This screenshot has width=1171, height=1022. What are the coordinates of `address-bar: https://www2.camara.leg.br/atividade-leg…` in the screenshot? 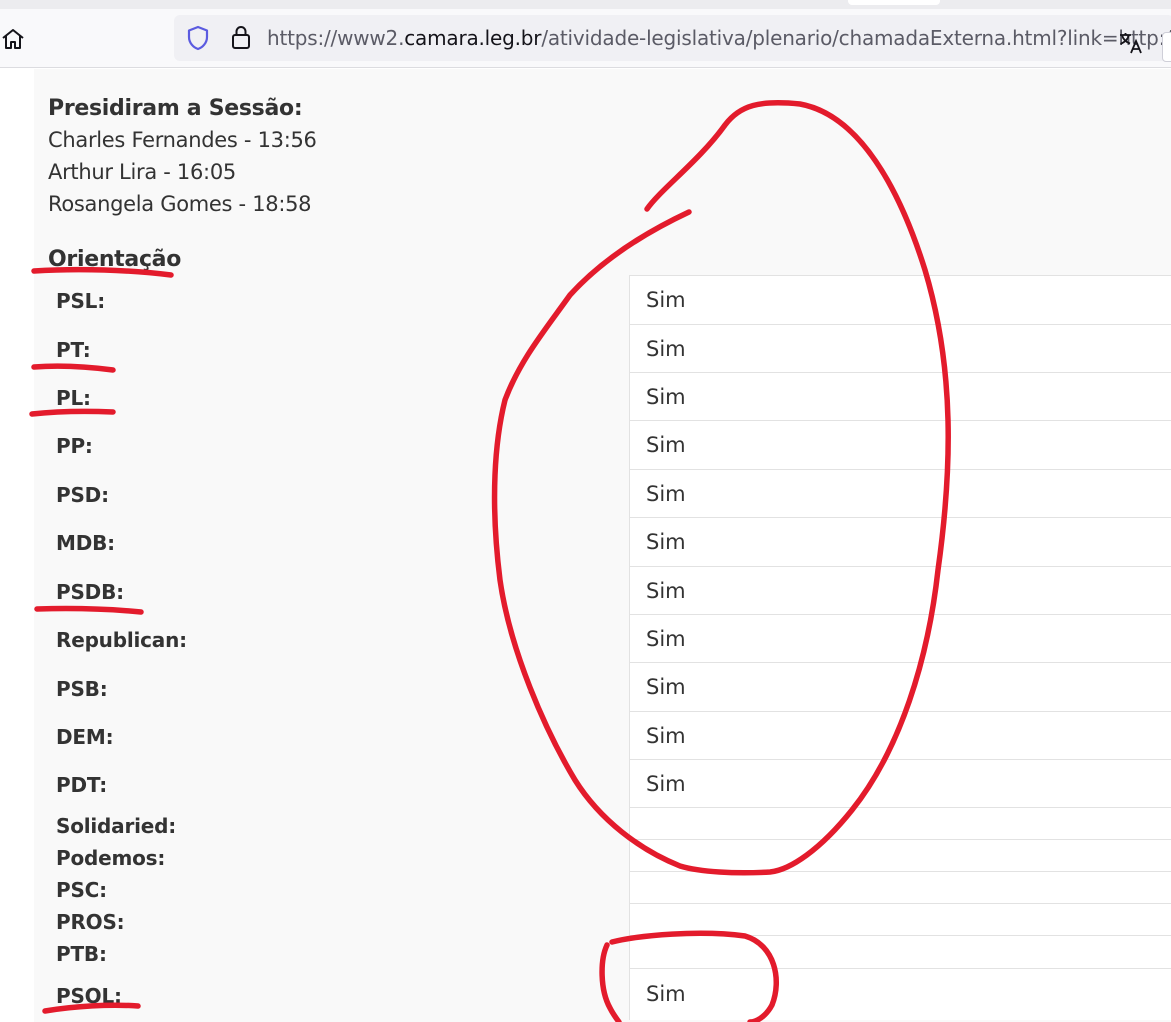 It's located at (672, 38).